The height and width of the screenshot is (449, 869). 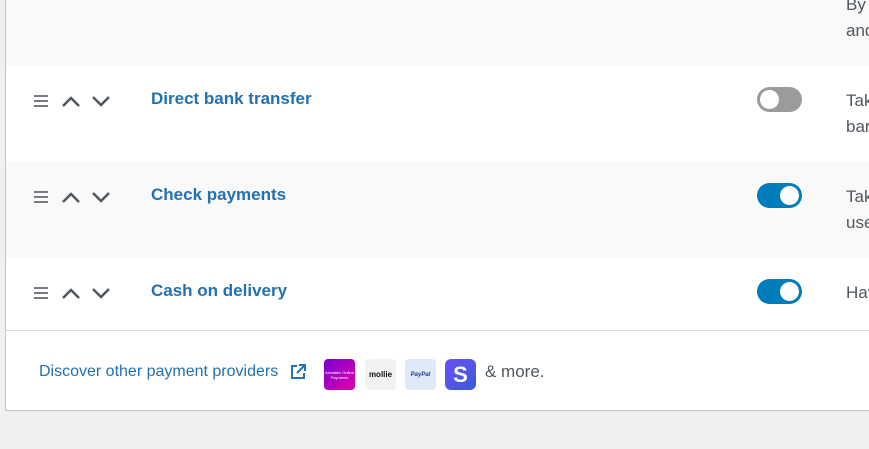 I want to click on method-name-link: Check payments, so click(x=218, y=195).